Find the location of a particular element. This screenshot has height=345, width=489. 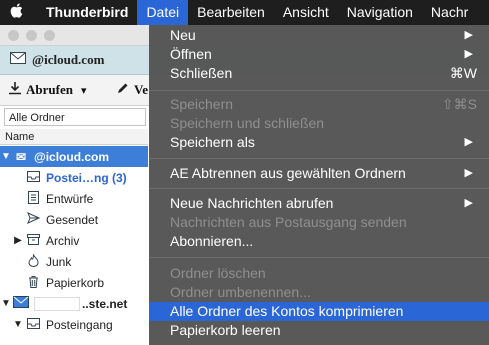

menu-item-alle-ordner-komprimieren: Alle Ordner des Kontos komprimieren is located at coordinates (319, 311).